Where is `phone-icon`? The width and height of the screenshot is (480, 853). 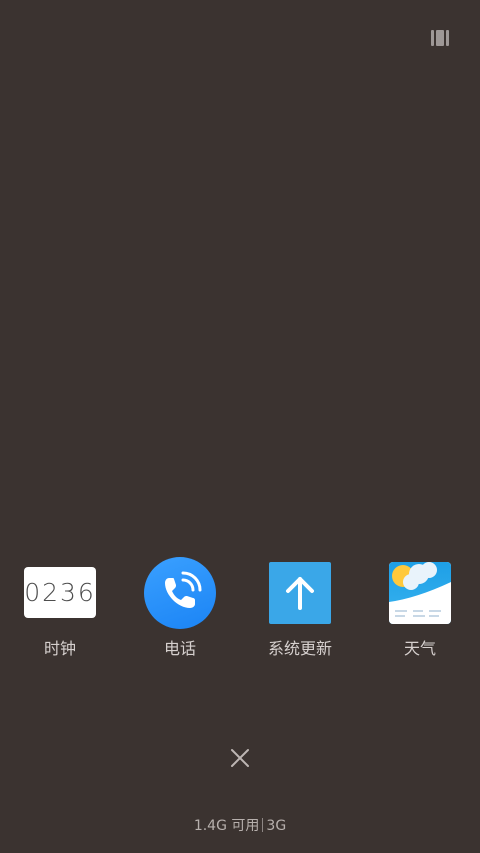 phone-icon is located at coordinates (180, 593).